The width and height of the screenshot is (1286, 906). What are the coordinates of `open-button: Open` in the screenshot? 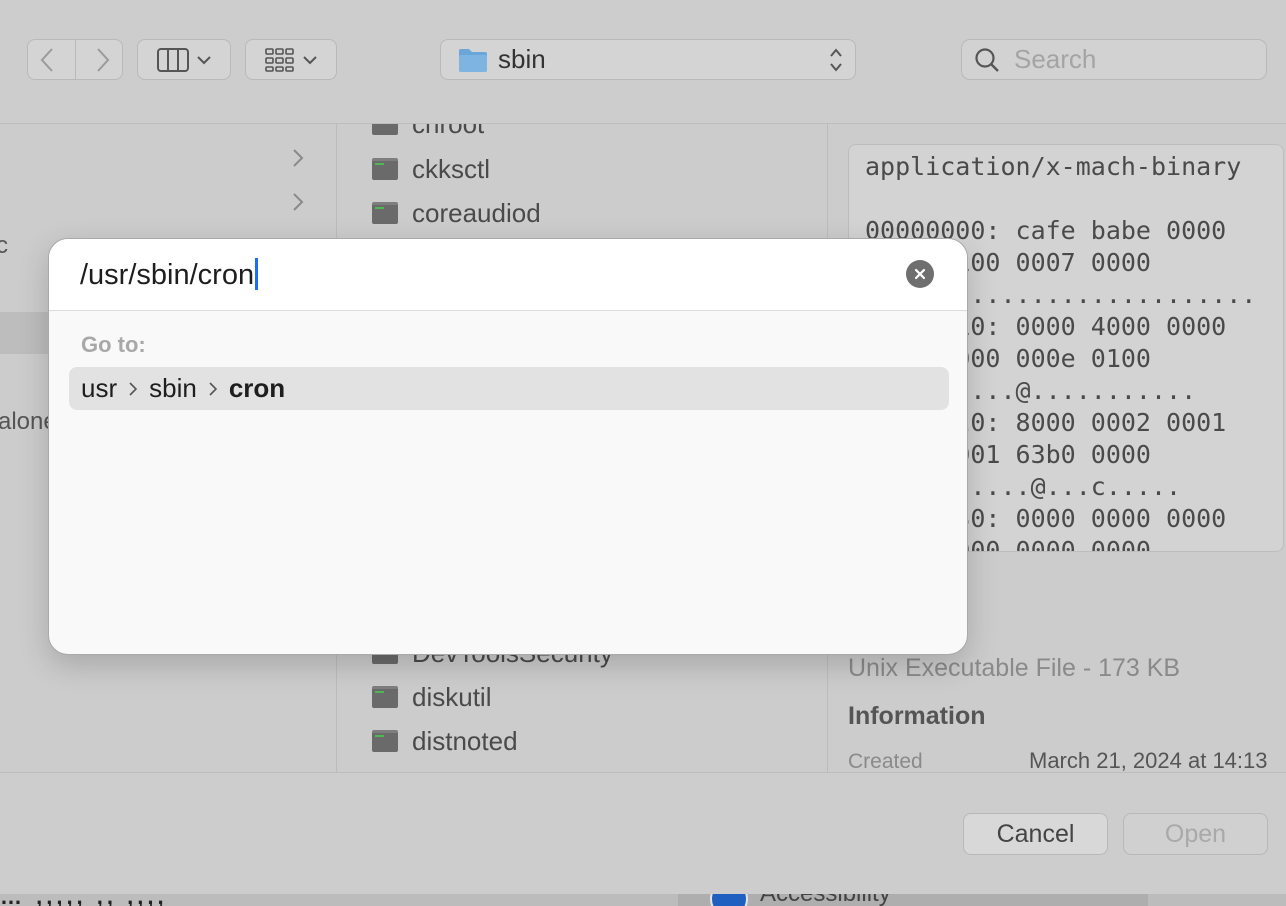 It's located at (1195, 834).